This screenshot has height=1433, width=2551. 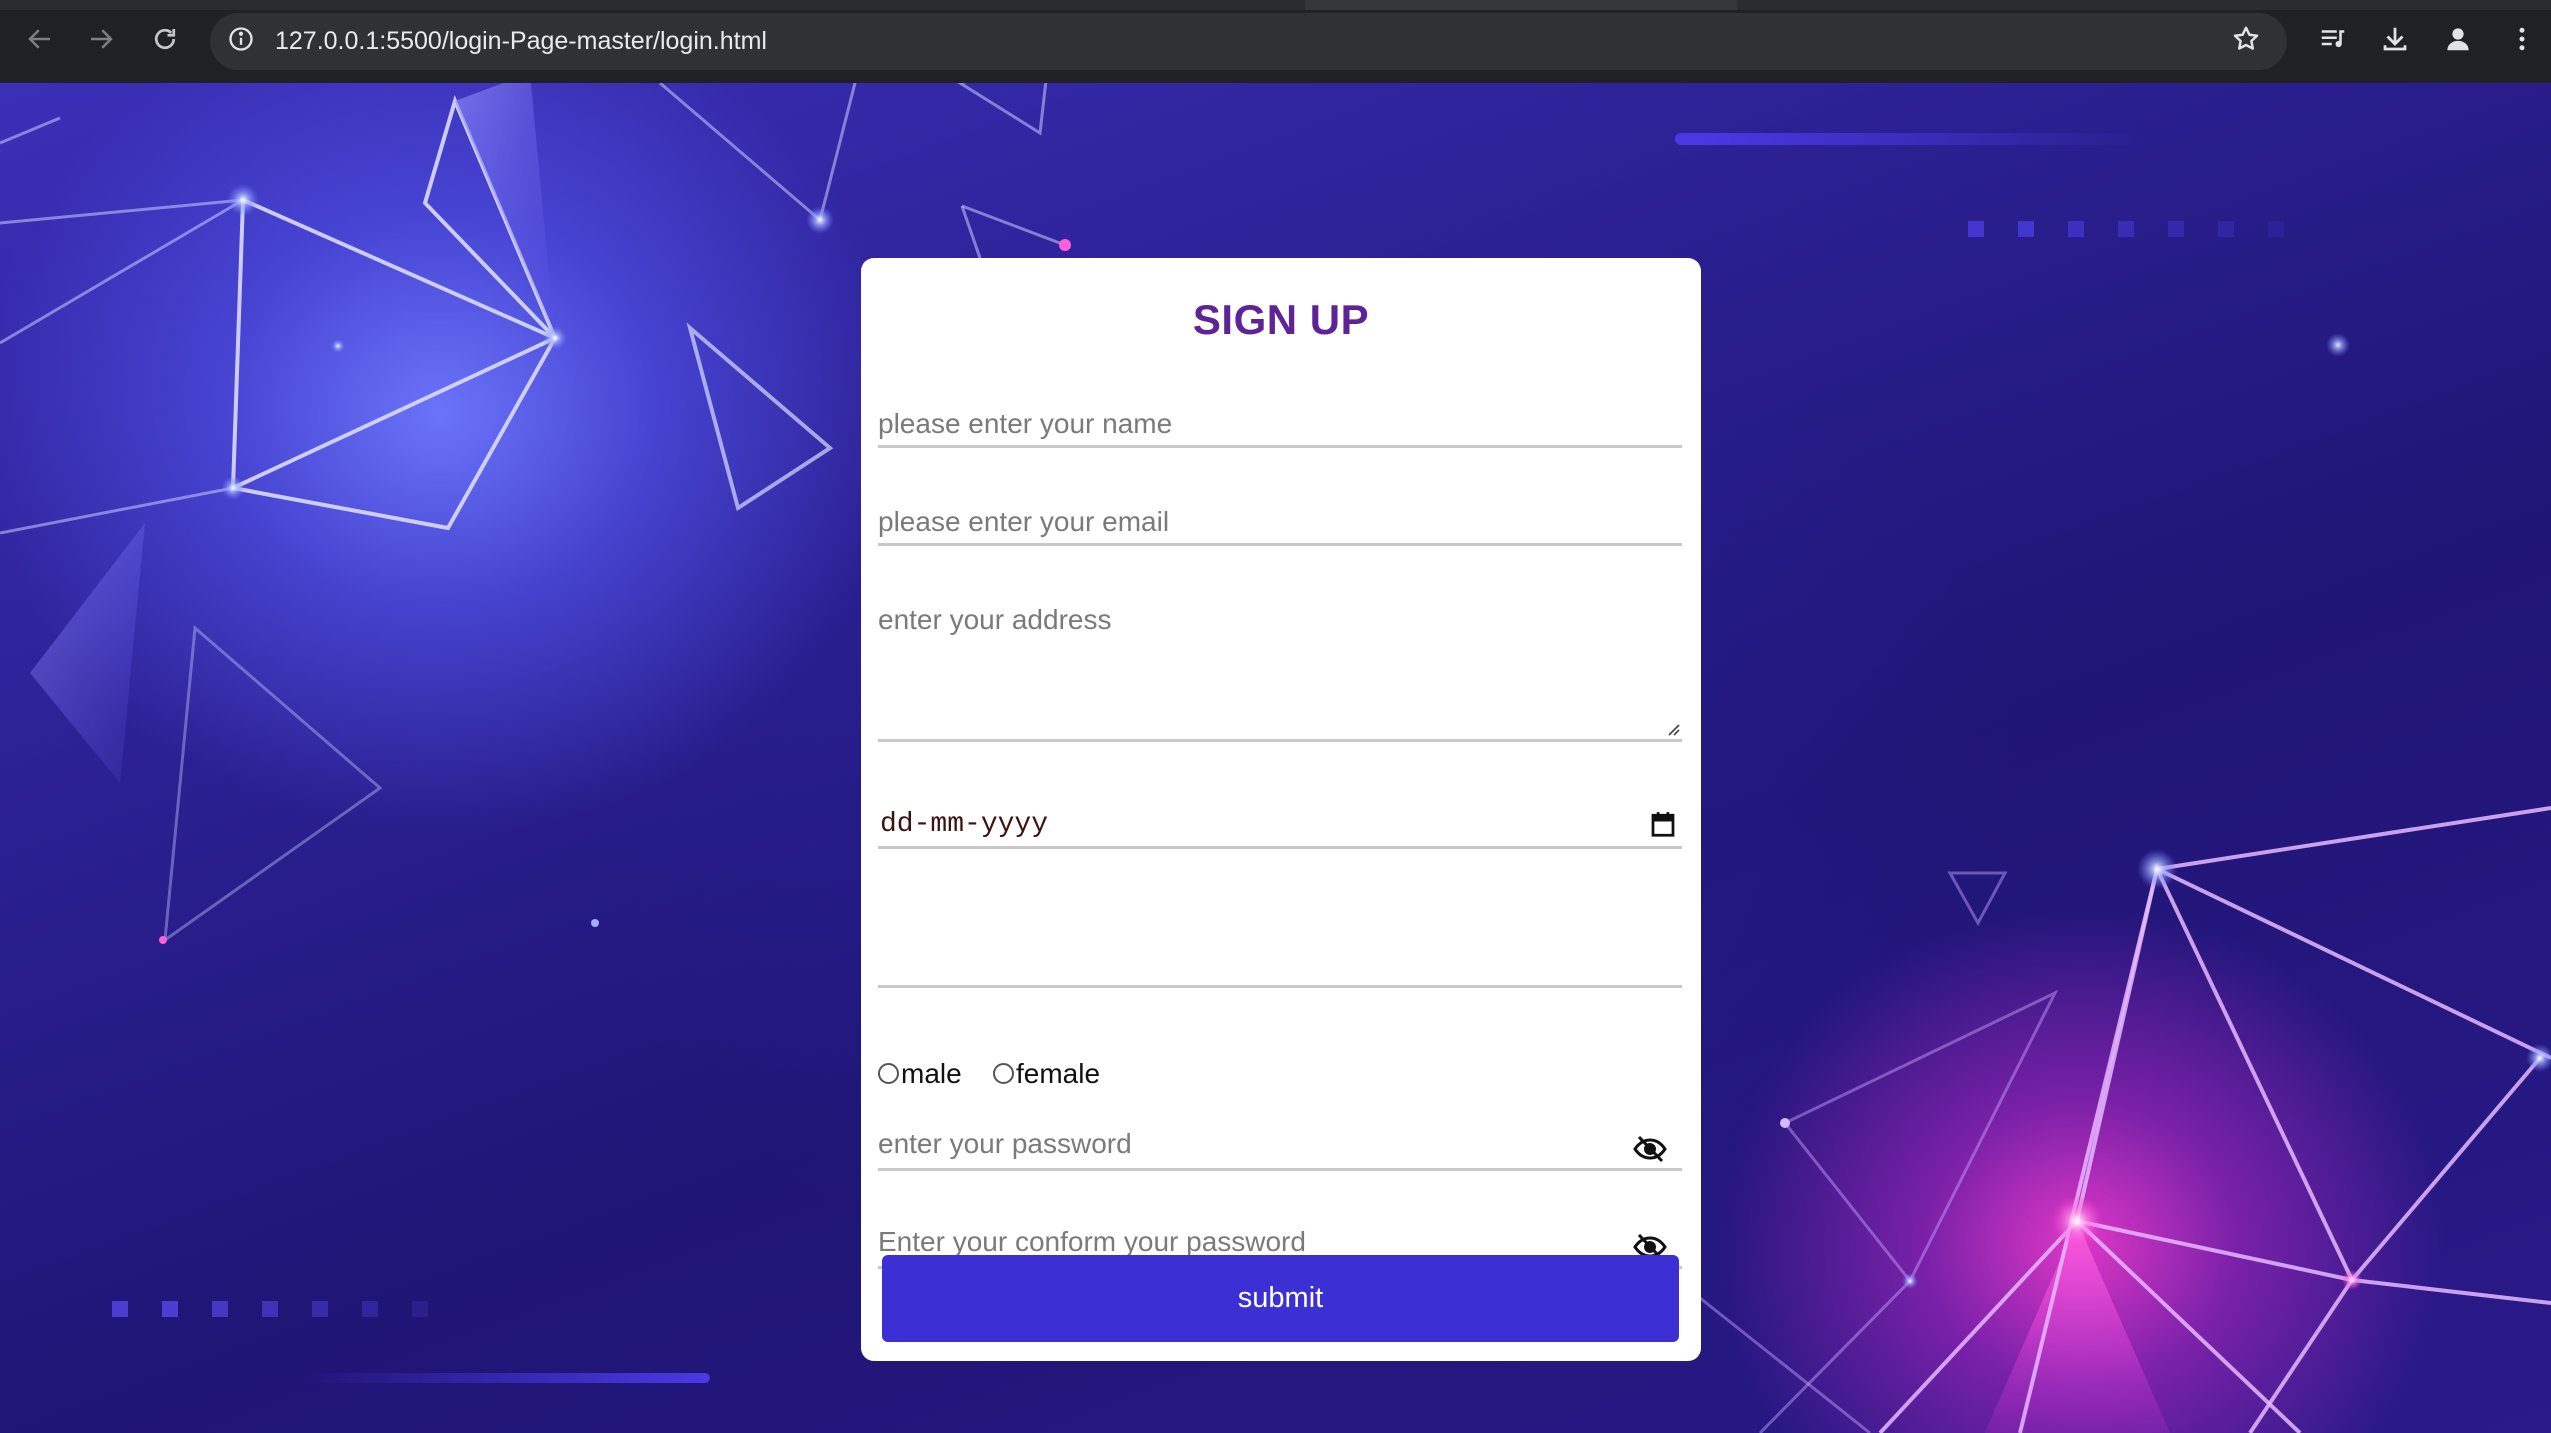 I want to click on email-placeholder: please enter your email, so click(x=1024, y=521).